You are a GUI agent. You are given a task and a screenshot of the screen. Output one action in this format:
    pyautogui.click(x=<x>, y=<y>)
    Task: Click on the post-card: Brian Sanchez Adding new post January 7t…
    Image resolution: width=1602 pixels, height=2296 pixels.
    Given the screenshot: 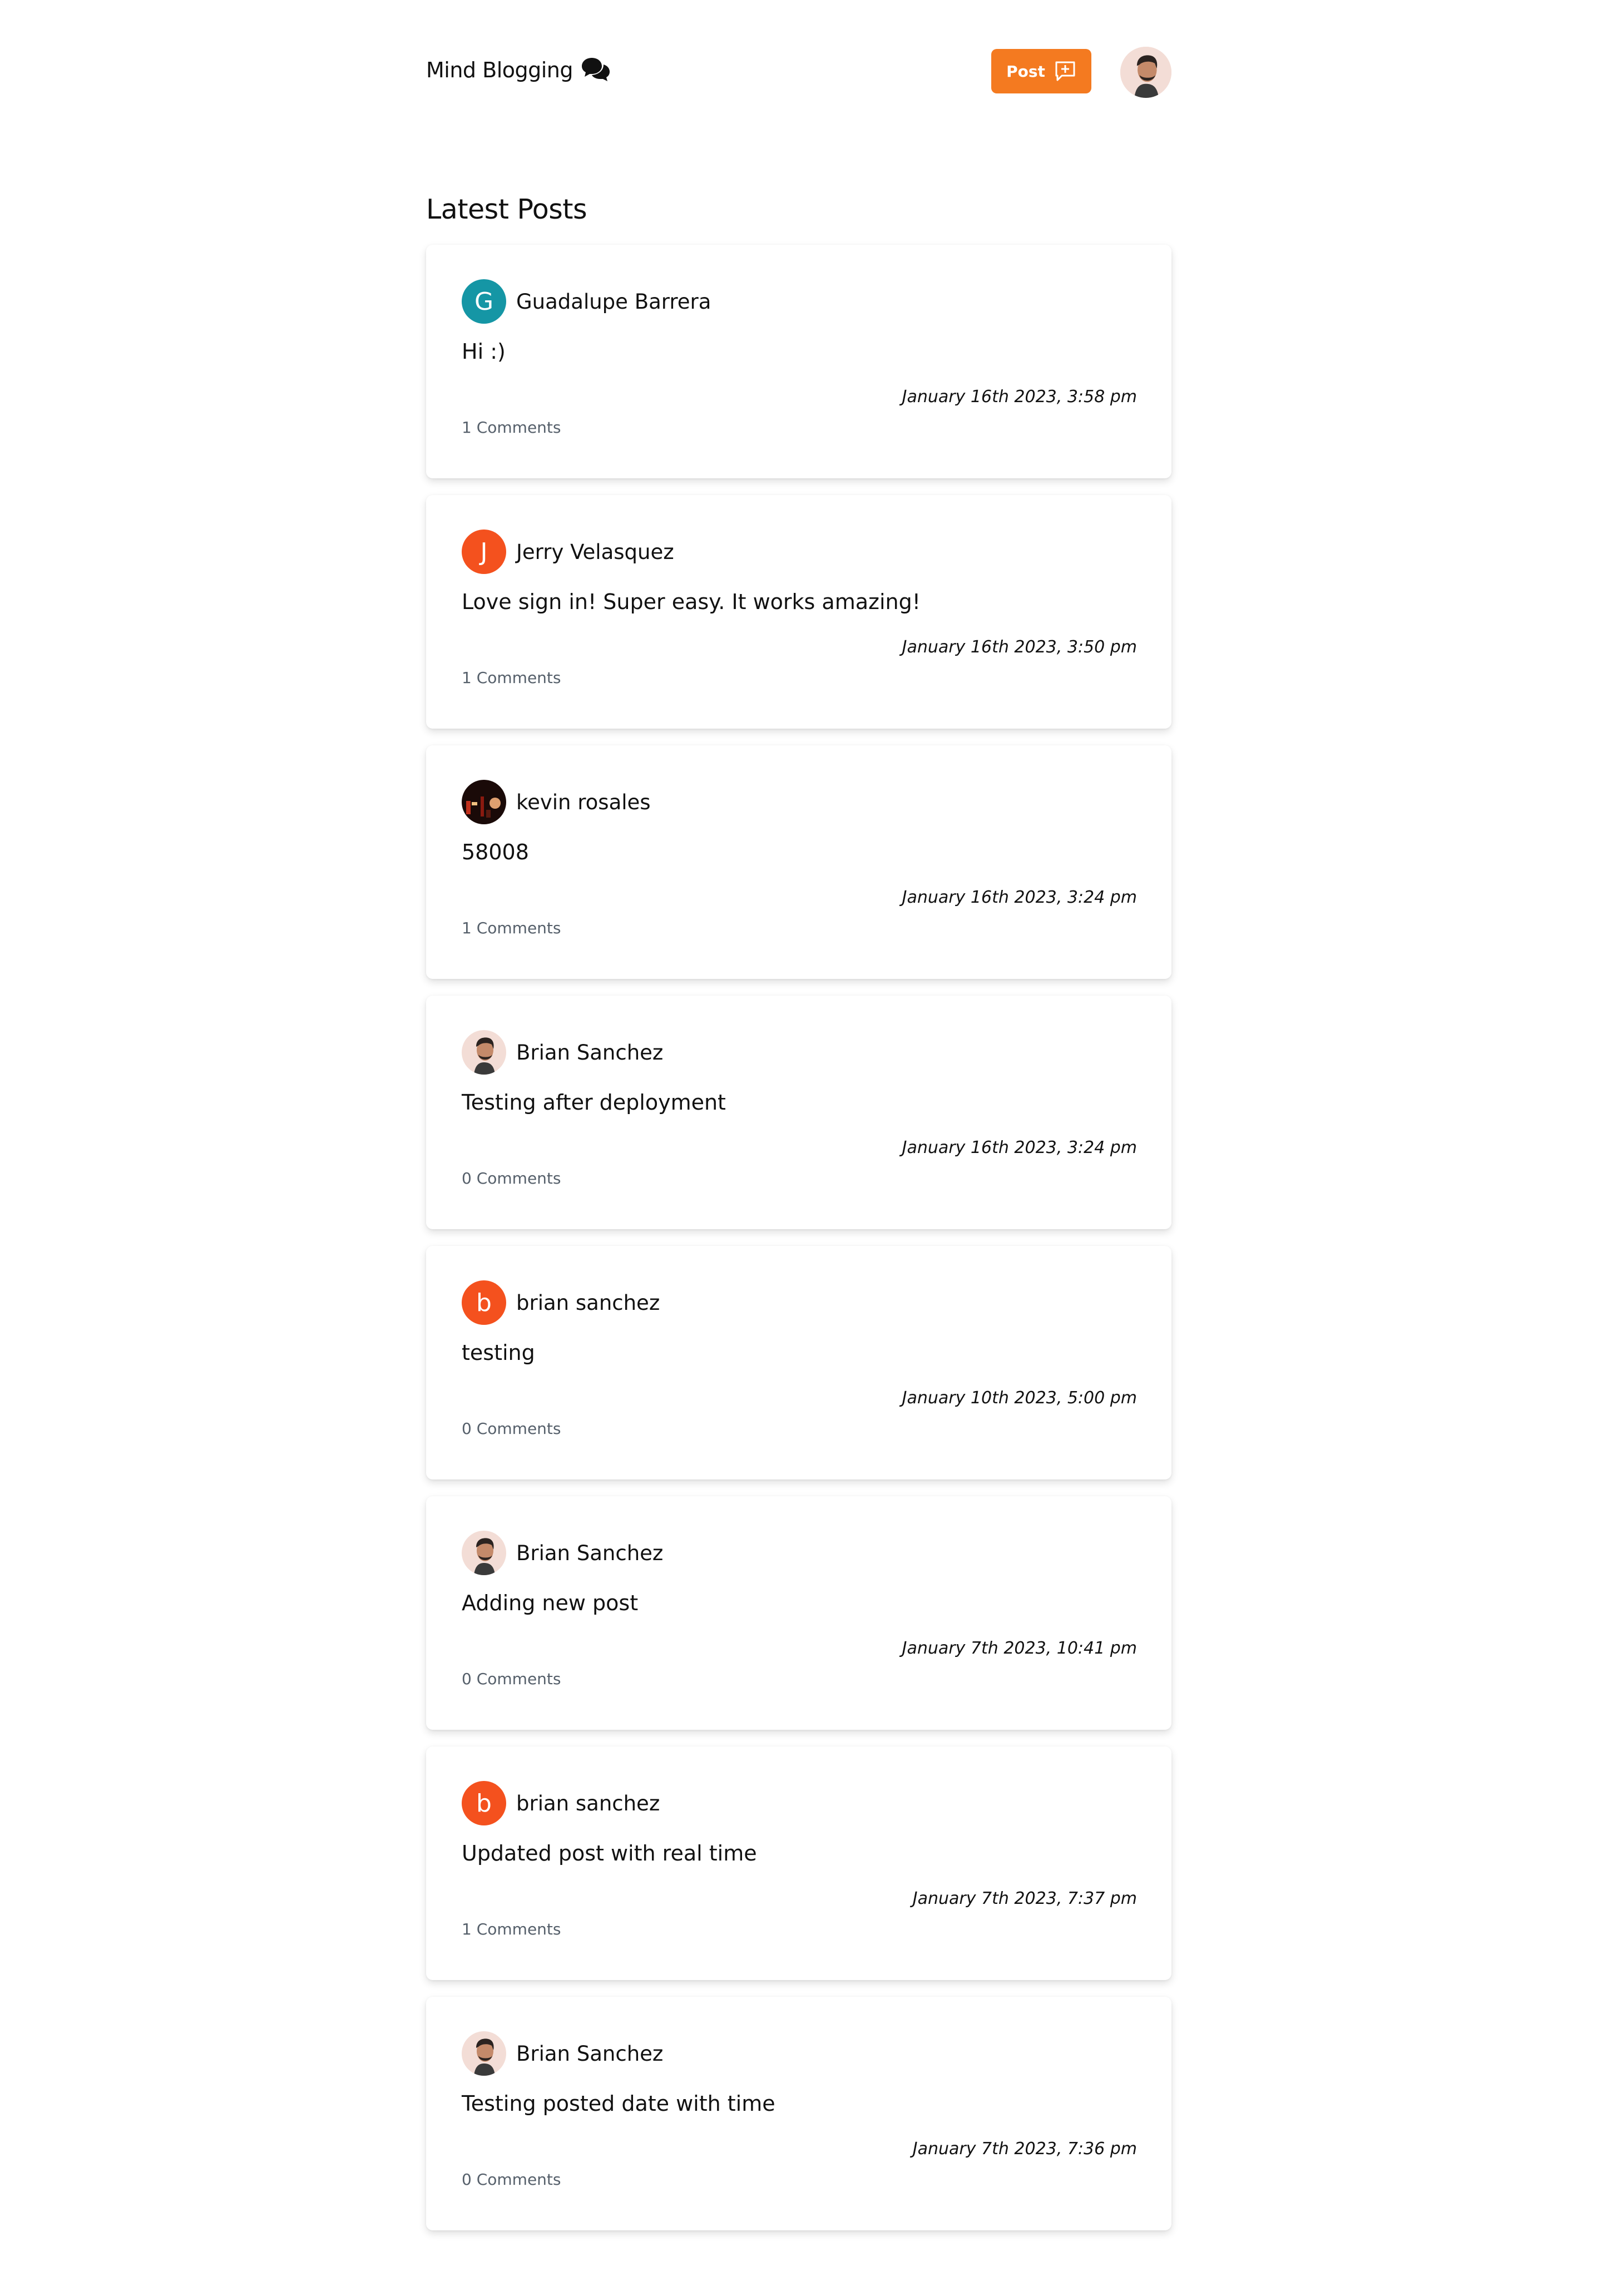 What is the action you would take?
    pyautogui.click(x=798, y=1613)
    